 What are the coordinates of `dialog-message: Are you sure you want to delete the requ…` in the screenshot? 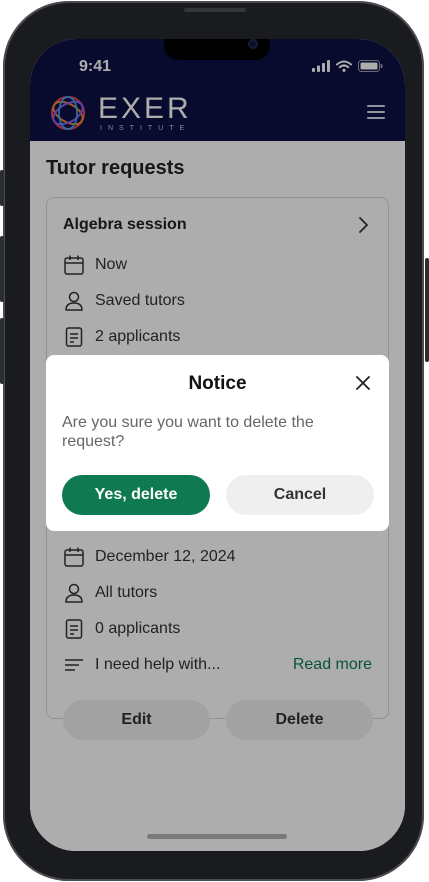 It's located at (188, 432).